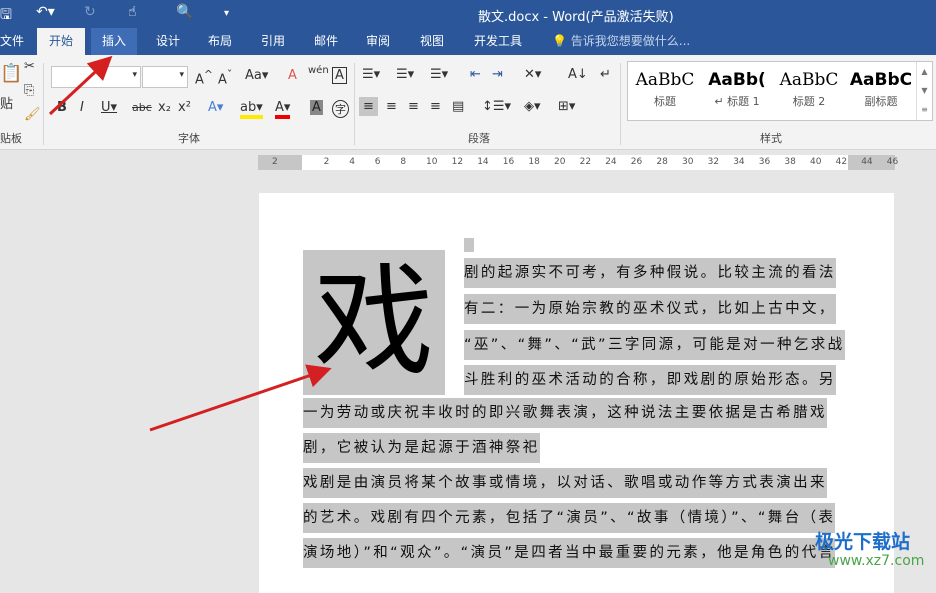  Describe the element at coordinates (240, 398) in the screenshot. I see `arrow-to-drop-cap` at that location.